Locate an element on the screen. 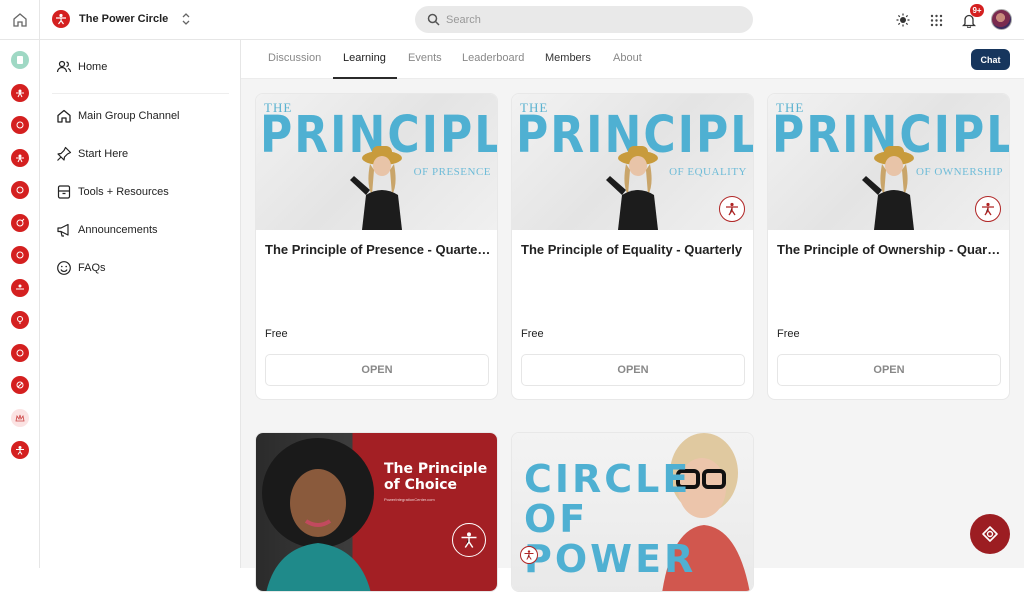 This screenshot has height=592, width=1024. tab-members: Members is located at coordinates (568, 65).